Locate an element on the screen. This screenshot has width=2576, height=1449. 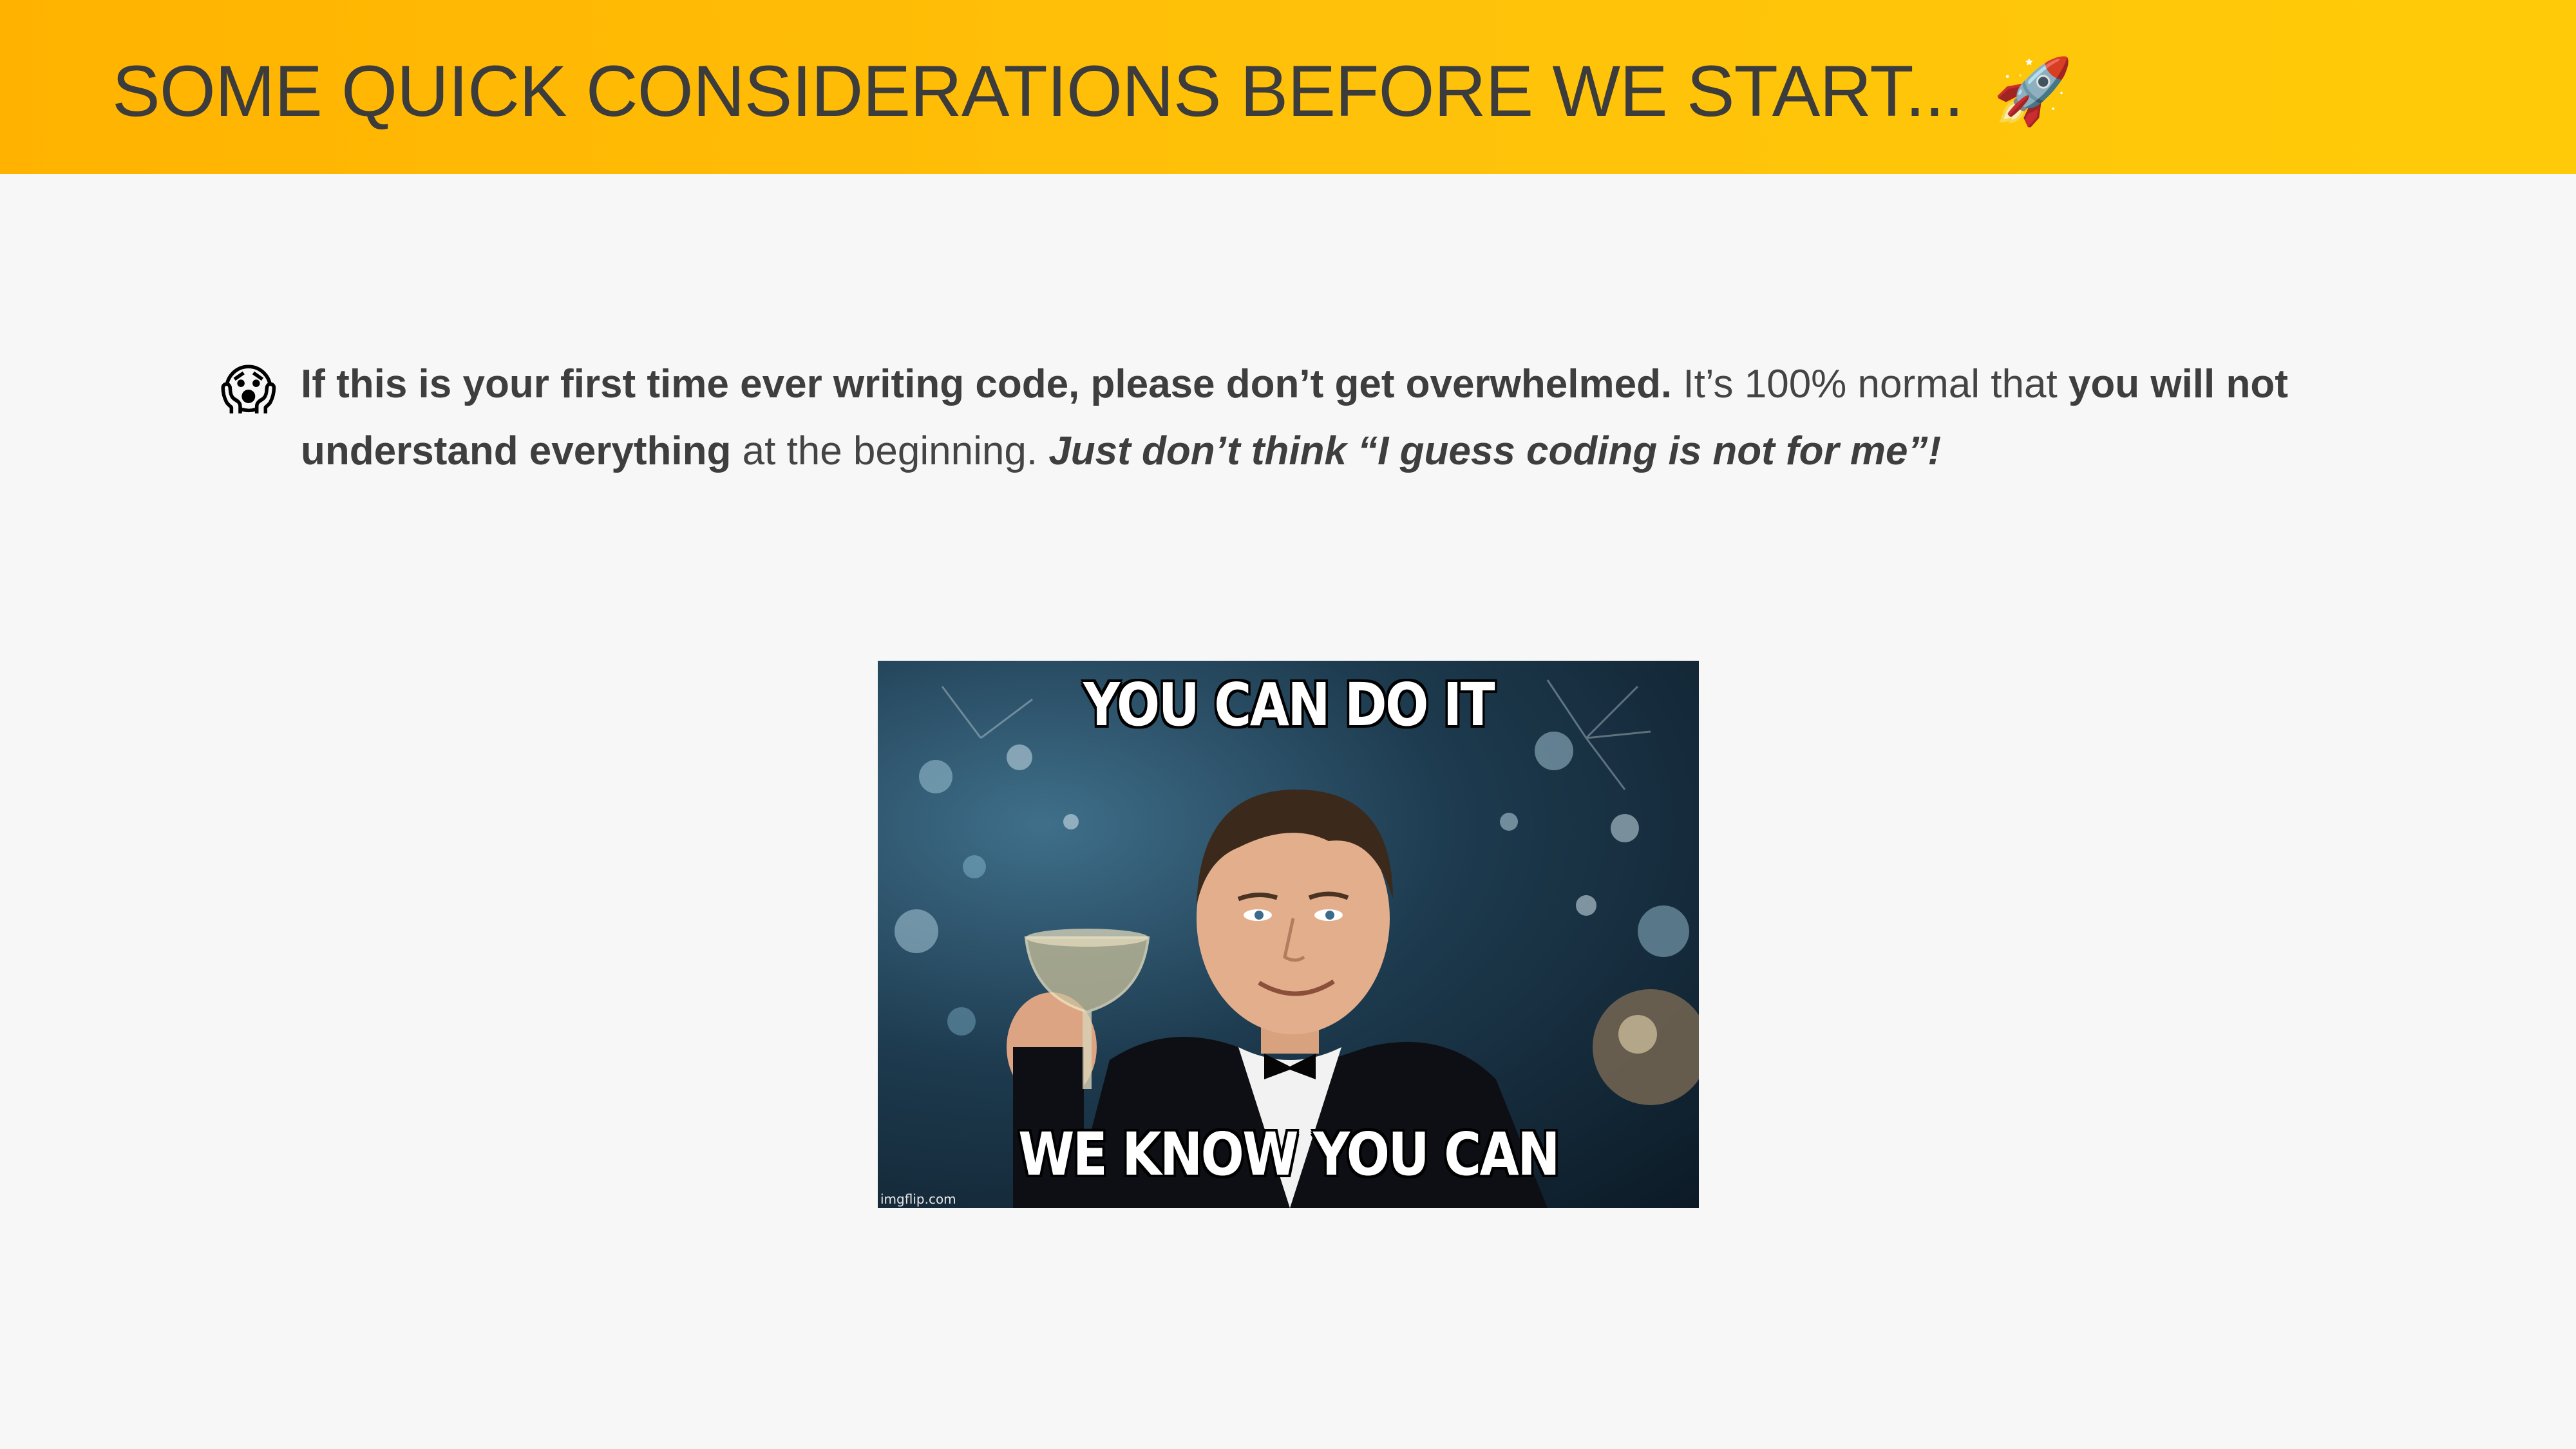
rocket-icon: 🚀 is located at coordinates (2033, 92).